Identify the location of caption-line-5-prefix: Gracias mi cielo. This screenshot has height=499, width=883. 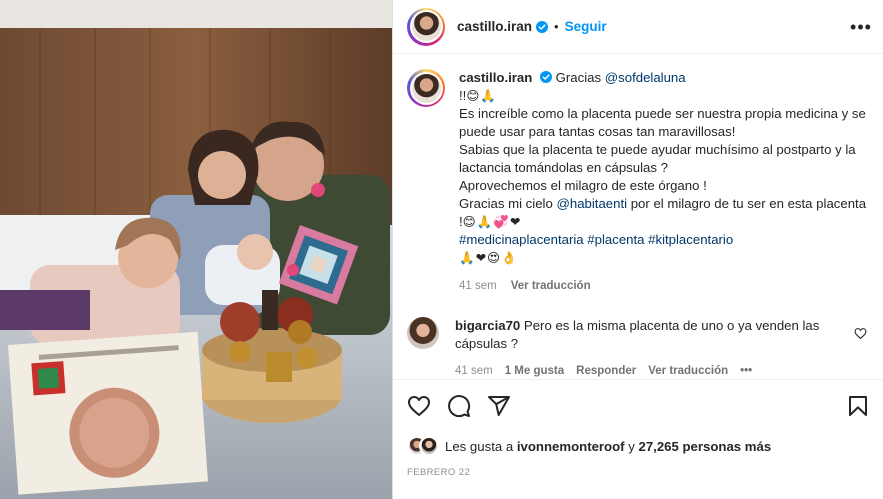
(508, 203).